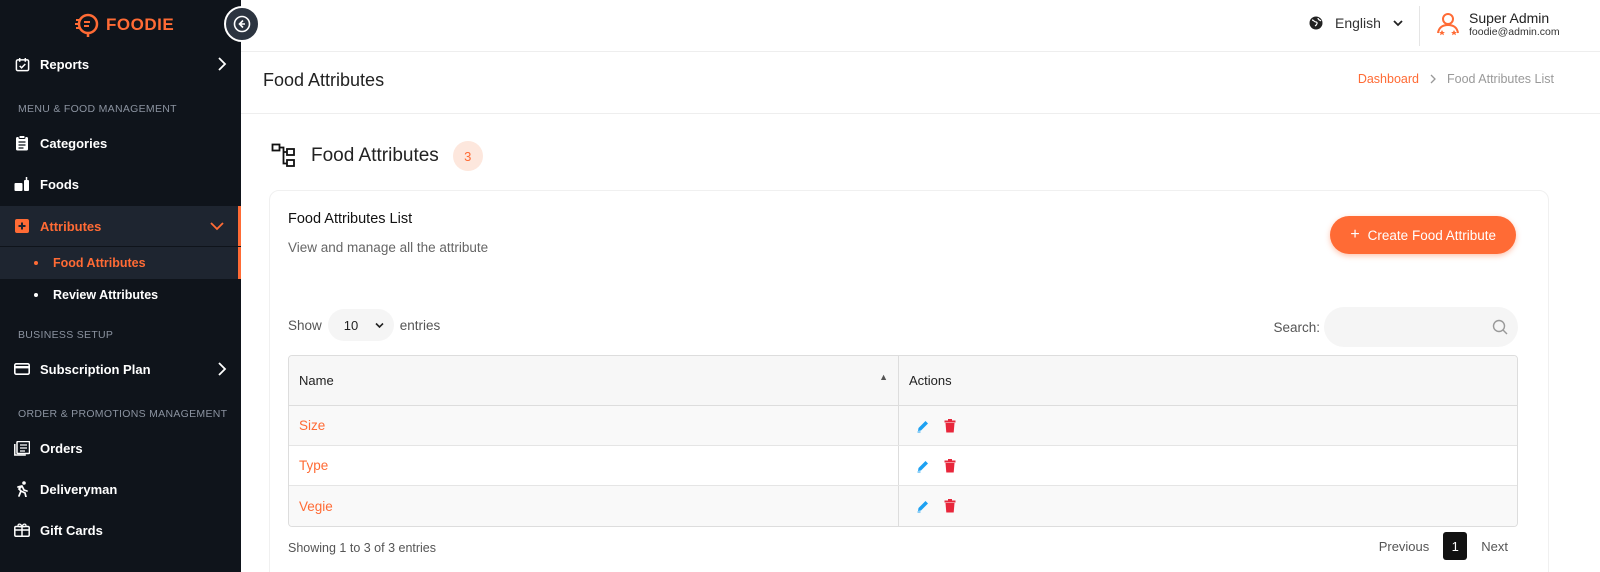 This screenshot has width=1600, height=572. Describe the element at coordinates (65, 64) in the screenshot. I see `sidebar-item-label: Reports` at that location.